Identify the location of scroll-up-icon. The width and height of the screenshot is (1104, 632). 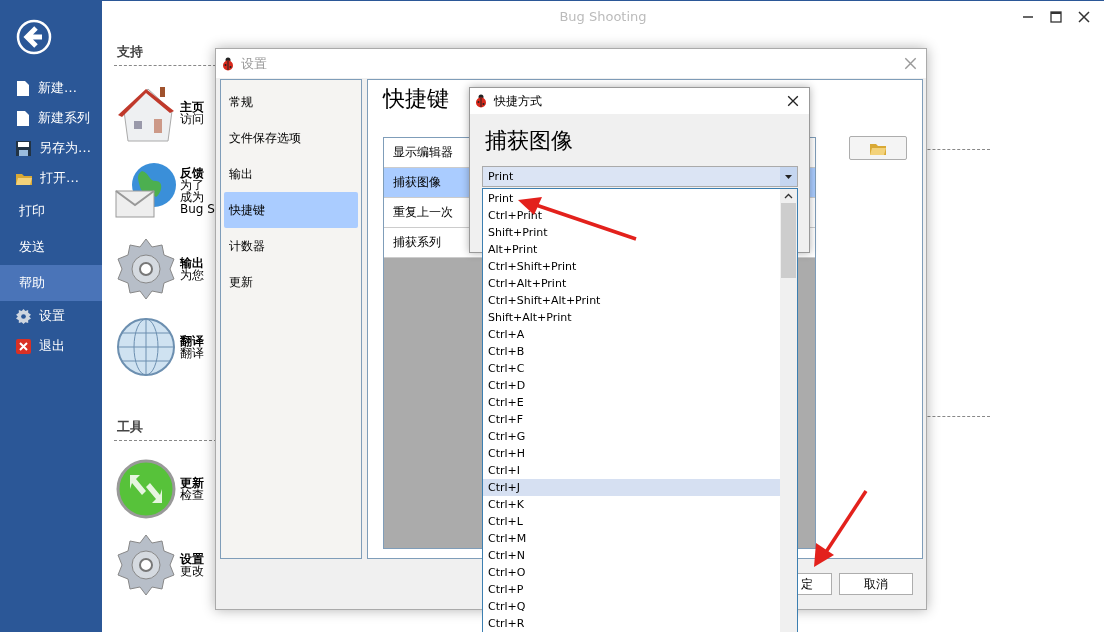
(788, 196).